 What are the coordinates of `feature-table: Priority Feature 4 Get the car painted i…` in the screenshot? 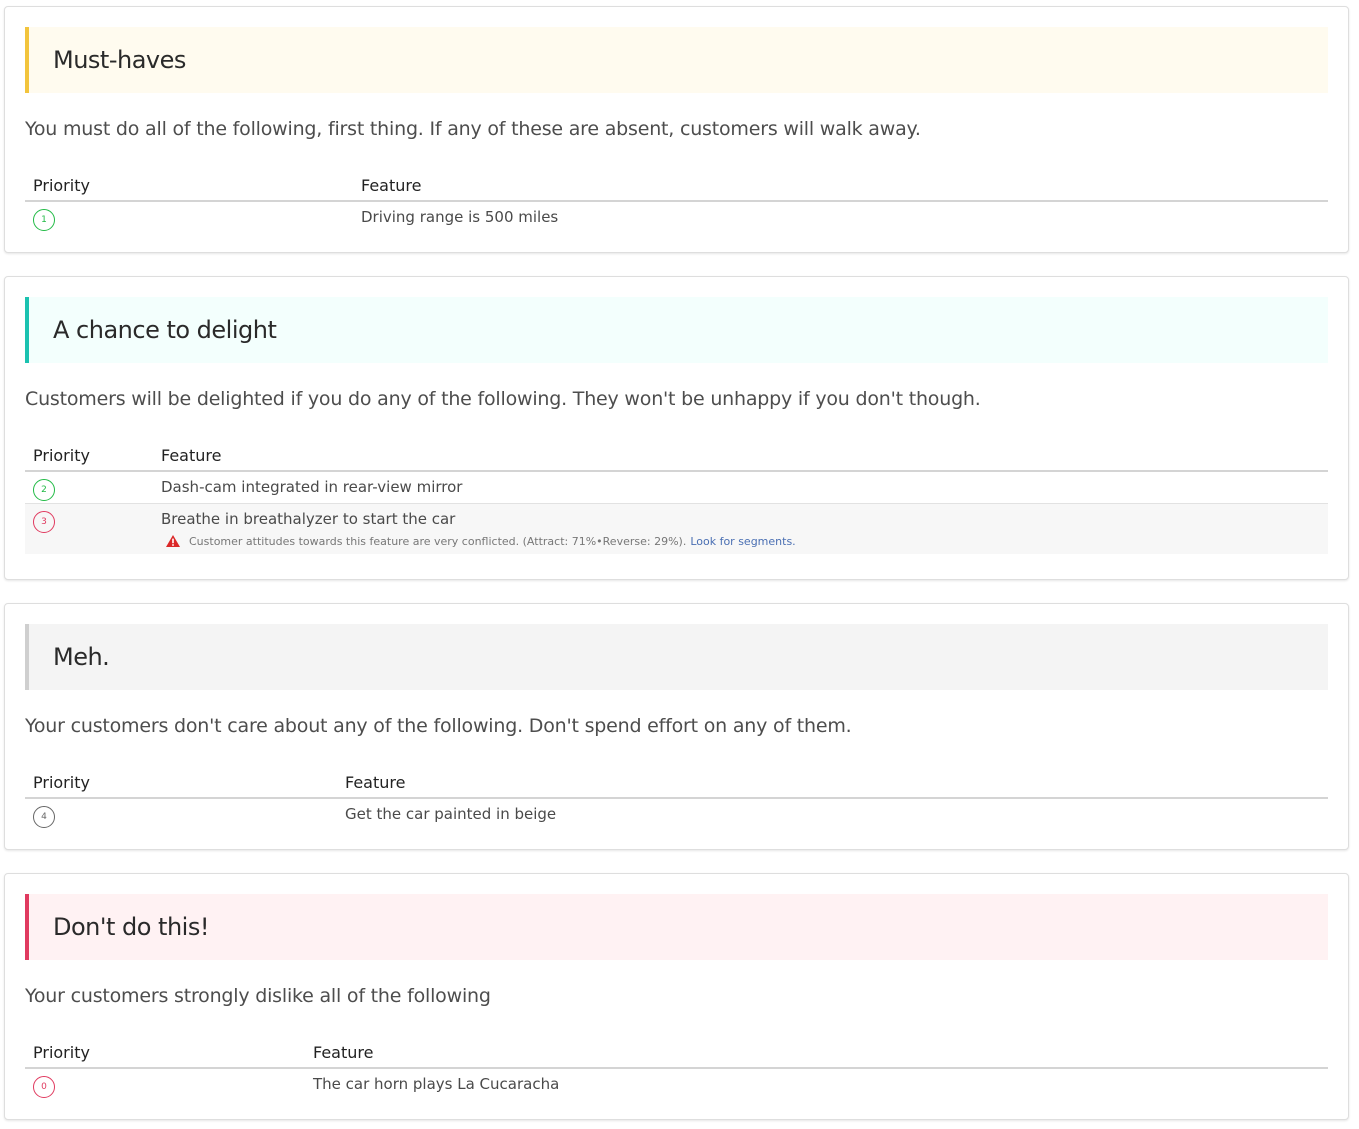 It's located at (676, 799).